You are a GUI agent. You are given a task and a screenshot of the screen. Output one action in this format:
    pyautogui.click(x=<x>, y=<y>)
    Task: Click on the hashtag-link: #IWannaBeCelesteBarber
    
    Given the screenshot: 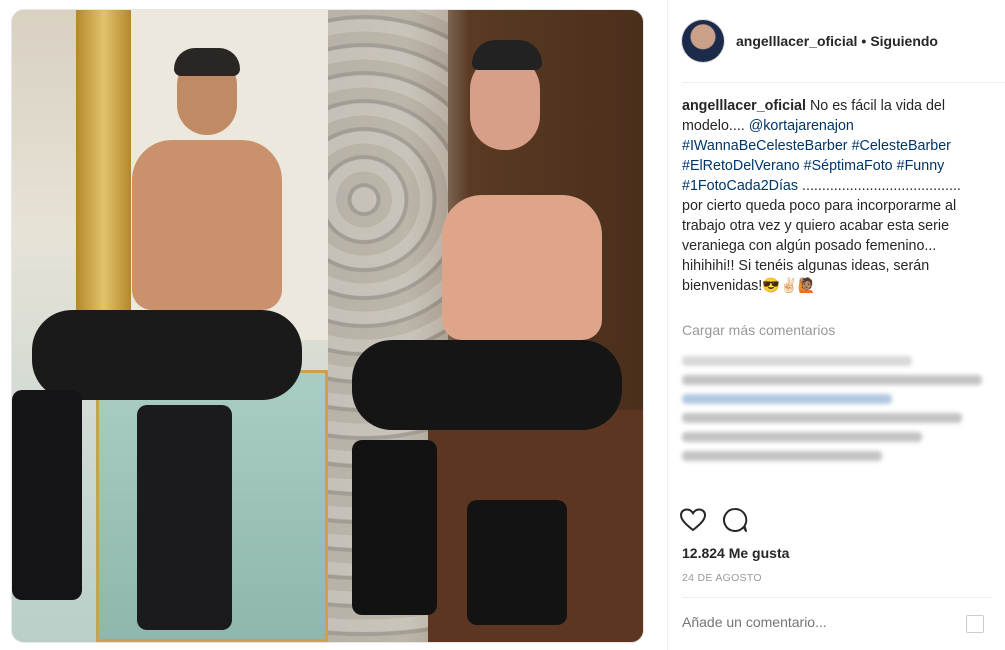 What is the action you would take?
    pyautogui.click(x=765, y=146)
    